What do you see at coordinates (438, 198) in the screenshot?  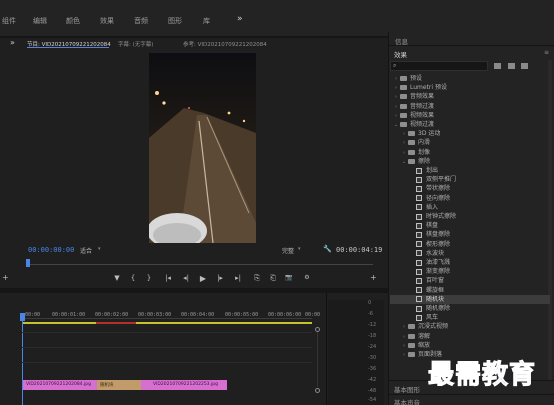 I see `effect-label: 径向擦除` at bounding box center [438, 198].